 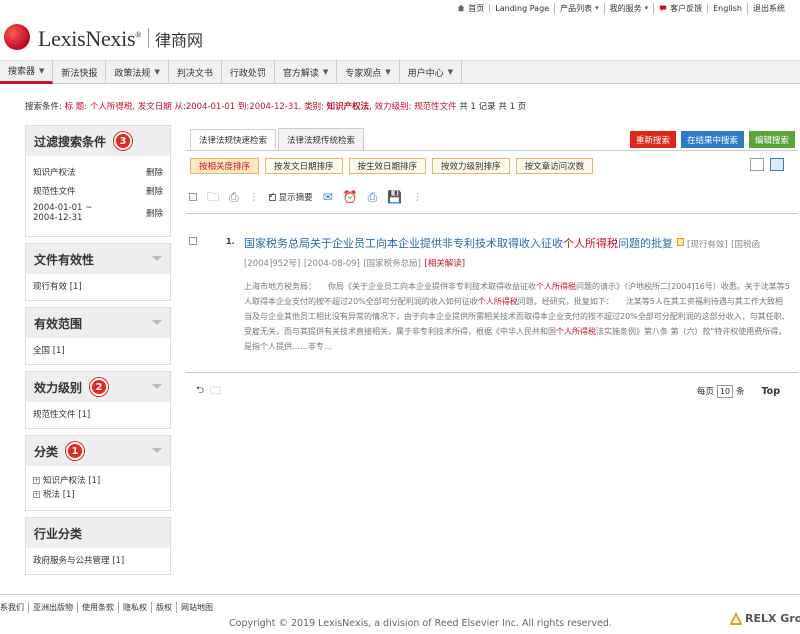 What do you see at coordinates (680, 242) in the screenshot?
I see `document-icon` at bounding box center [680, 242].